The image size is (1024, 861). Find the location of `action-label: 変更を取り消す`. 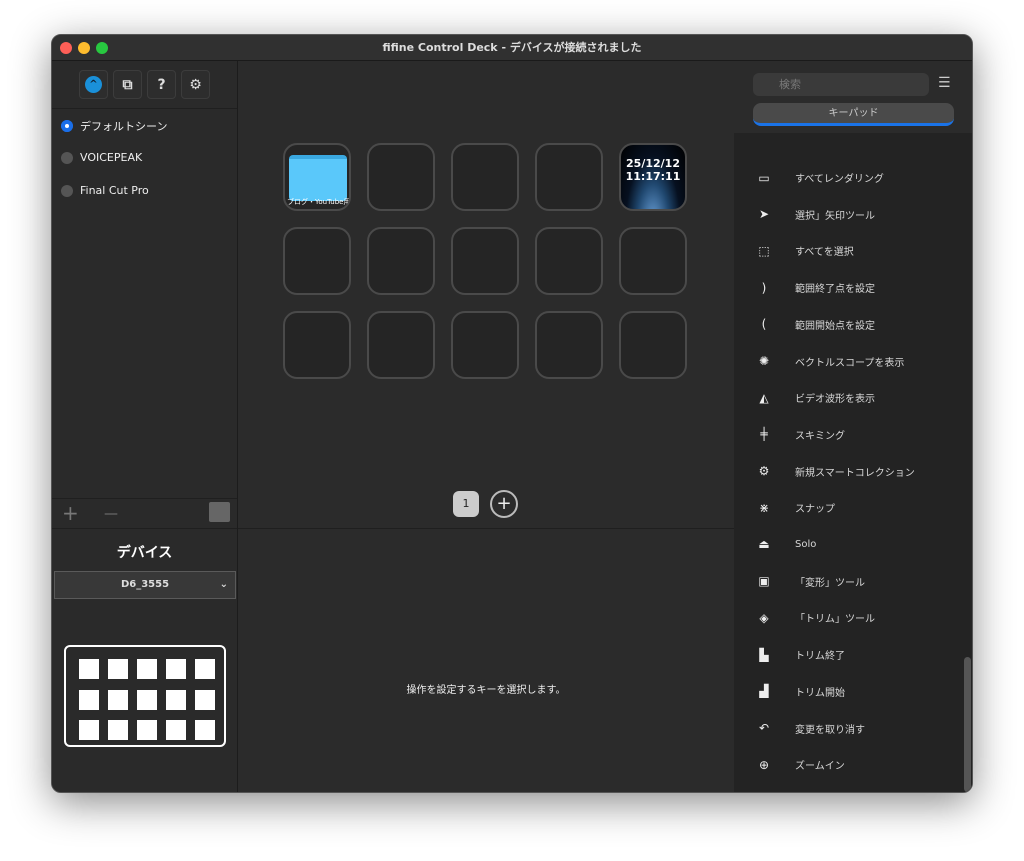

action-label: 変更を取り消す is located at coordinates (830, 730).